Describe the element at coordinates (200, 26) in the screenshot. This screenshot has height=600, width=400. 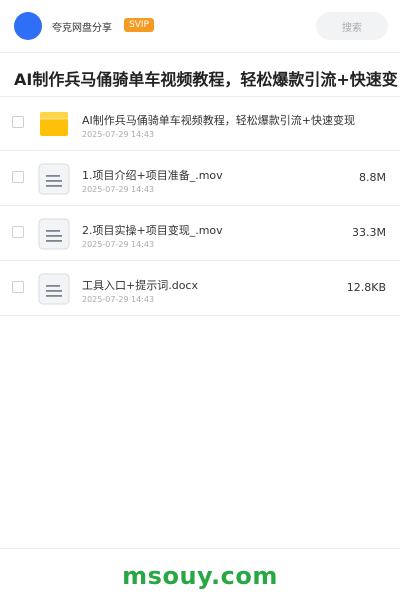
I see `app-header: 夸克网盘分享 SVIP 搜索` at that location.